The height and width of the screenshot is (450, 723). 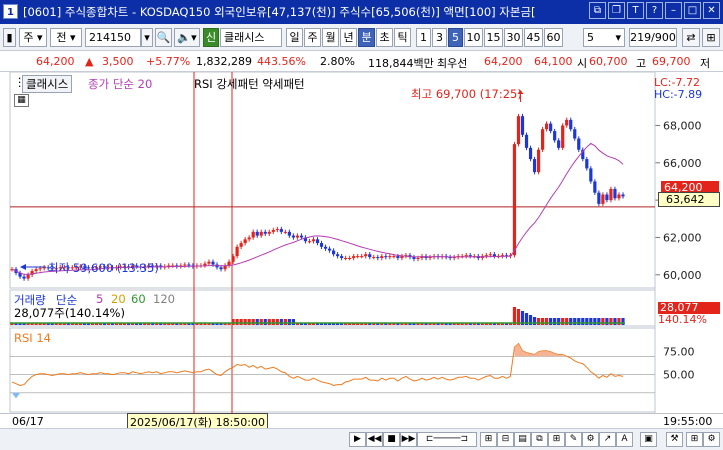 I want to click on forward-icon: ▶▶, so click(x=408, y=439).